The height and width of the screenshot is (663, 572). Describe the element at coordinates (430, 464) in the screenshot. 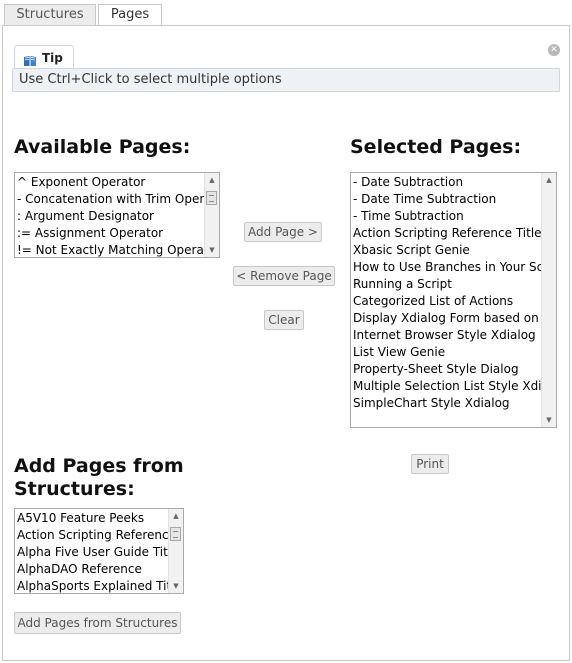

I see `print-button: Print` at that location.